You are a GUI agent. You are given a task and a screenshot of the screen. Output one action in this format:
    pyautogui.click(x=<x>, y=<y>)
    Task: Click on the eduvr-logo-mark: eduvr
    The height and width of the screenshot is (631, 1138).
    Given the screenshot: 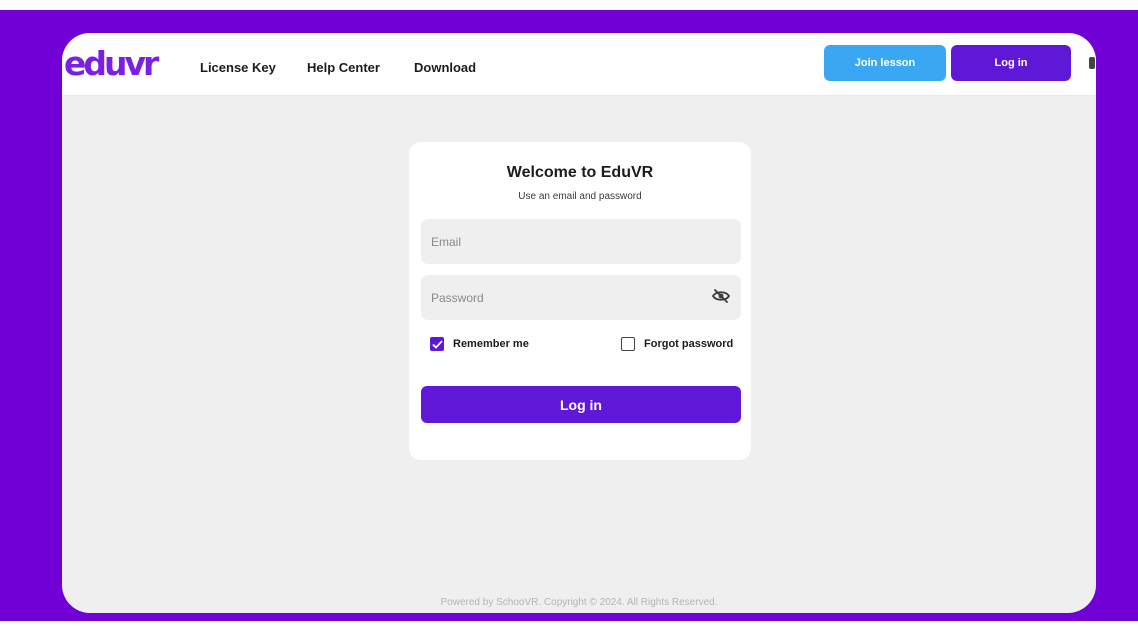 What is the action you would take?
    pyautogui.click(x=113, y=65)
    